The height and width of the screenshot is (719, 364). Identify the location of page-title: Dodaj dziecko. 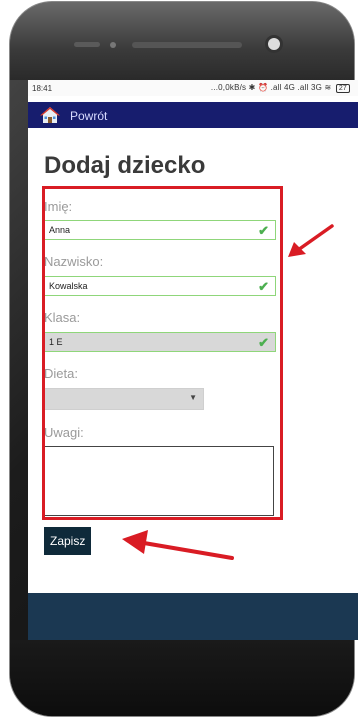
(125, 165).